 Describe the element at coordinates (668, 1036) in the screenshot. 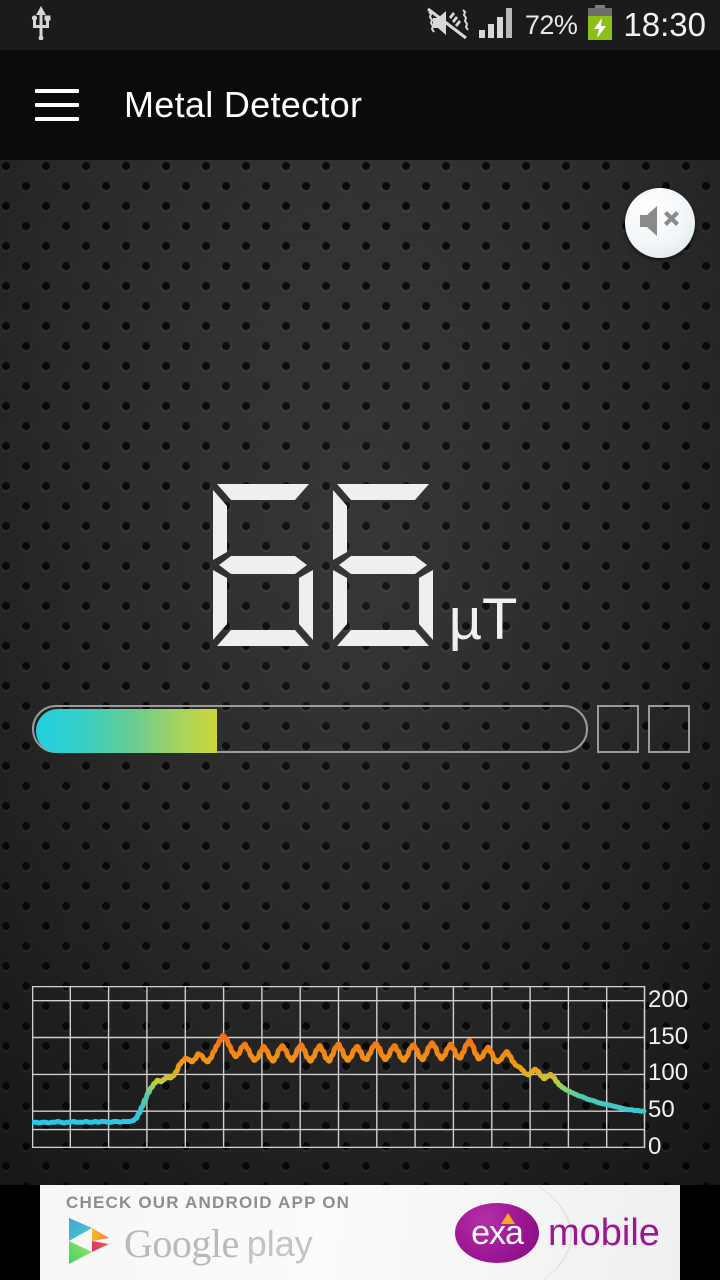

I see `chart-y-tick-label: 150` at that location.